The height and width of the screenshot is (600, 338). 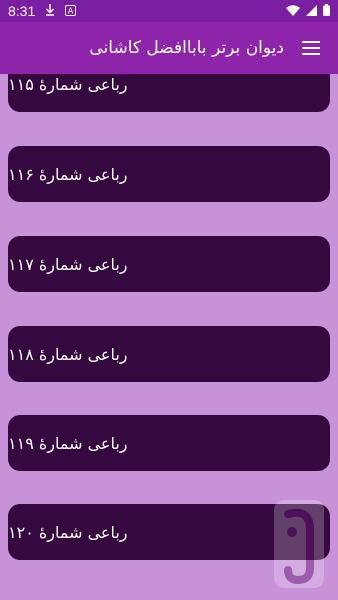 What do you see at coordinates (68, 174) in the screenshot?
I see `list-item-label: رباعی شمارهٔ ۱۱۶` at bounding box center [68, 174].